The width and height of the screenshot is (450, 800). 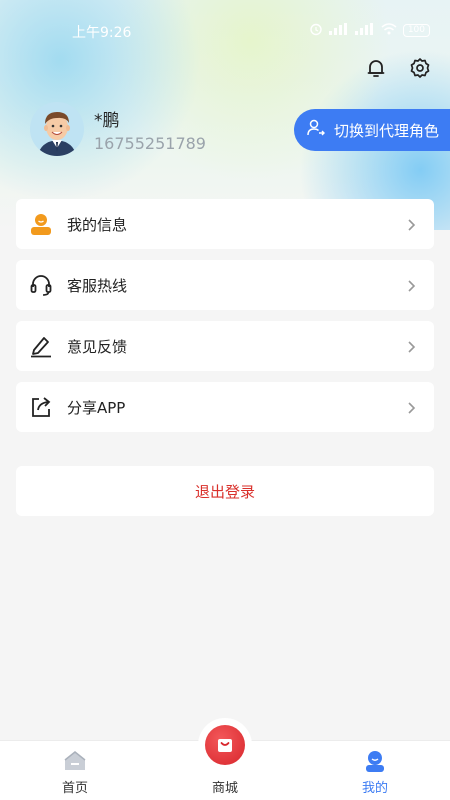 I want to click on menu-item-hotline: 客服热线, so click(x=225, y=285).